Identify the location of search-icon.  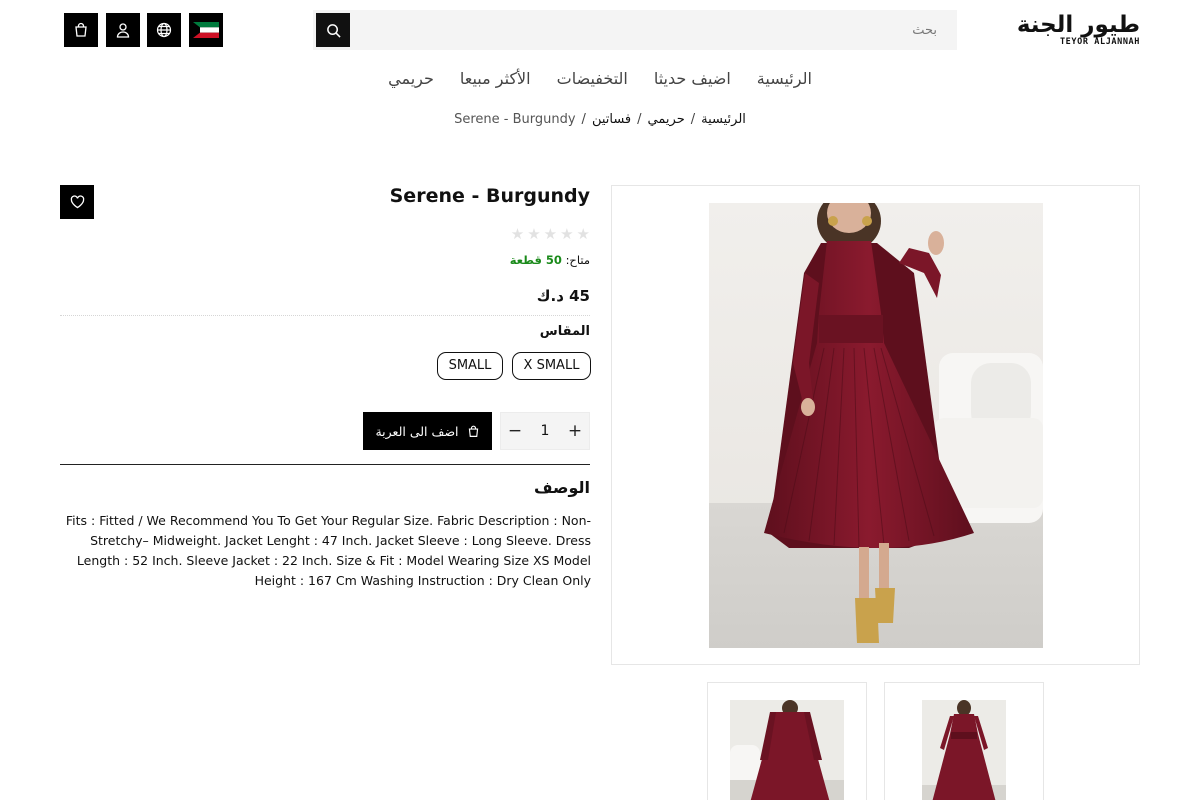
(333, 30).